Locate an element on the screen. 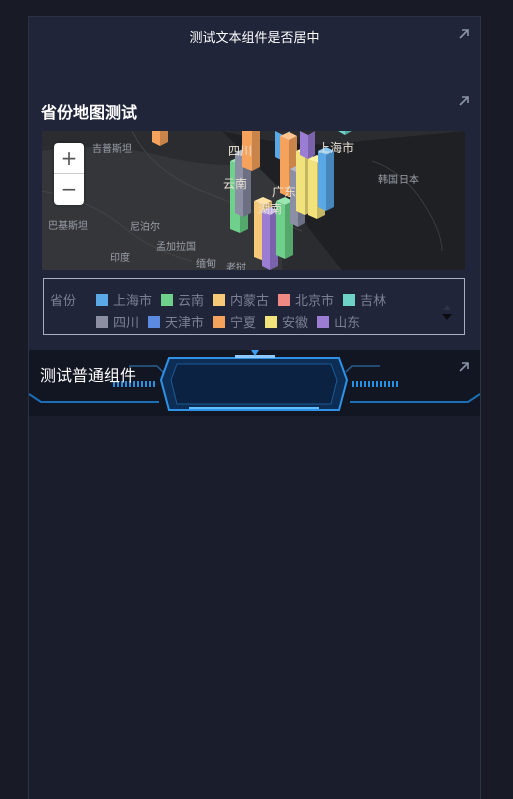 Image resolution: width=513 pixels, height=799 pixels. legend-row: 上海市 云南 内蒙古 北京市 吉林 is located at coordinates (245, 299).